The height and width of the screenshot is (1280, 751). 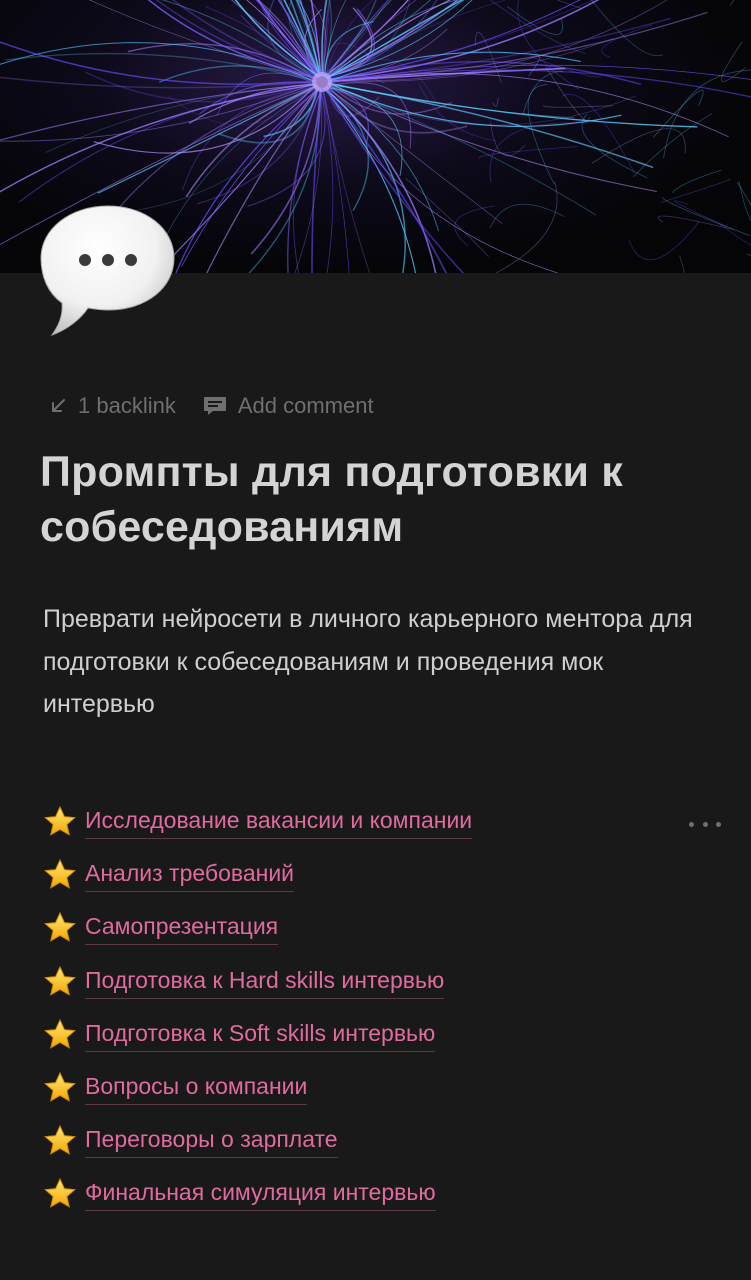 I want to click on list-item: Подготовка к Hard skills интервью, so click(x=383, y=989).